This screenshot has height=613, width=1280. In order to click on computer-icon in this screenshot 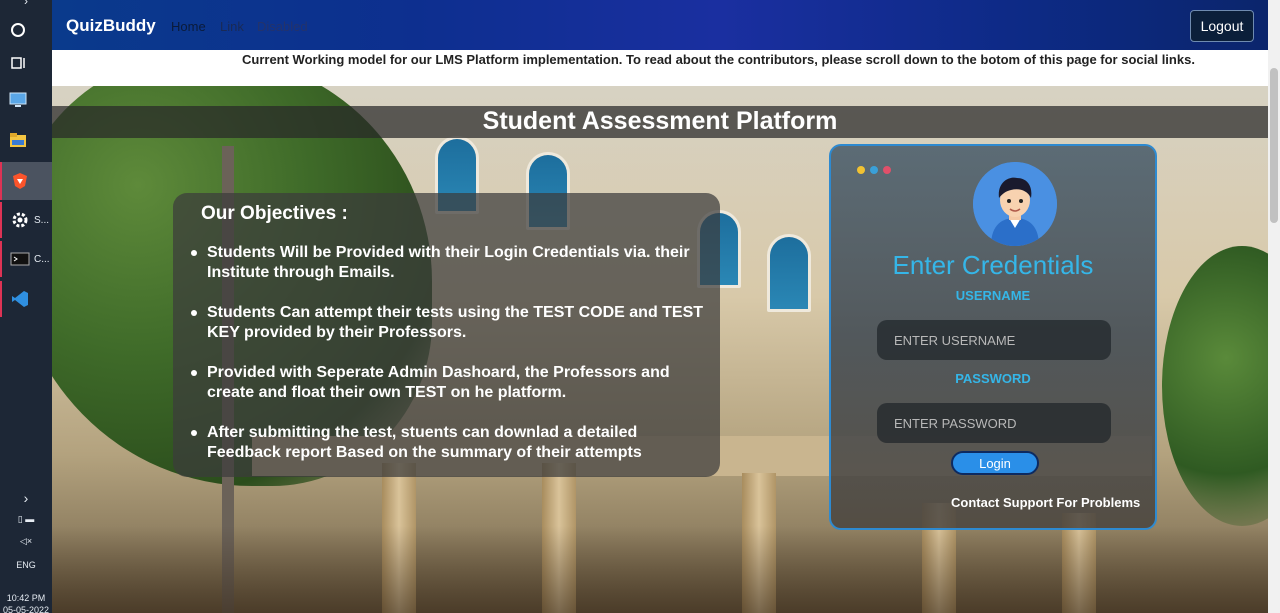, I will do `click(18, 100)`.